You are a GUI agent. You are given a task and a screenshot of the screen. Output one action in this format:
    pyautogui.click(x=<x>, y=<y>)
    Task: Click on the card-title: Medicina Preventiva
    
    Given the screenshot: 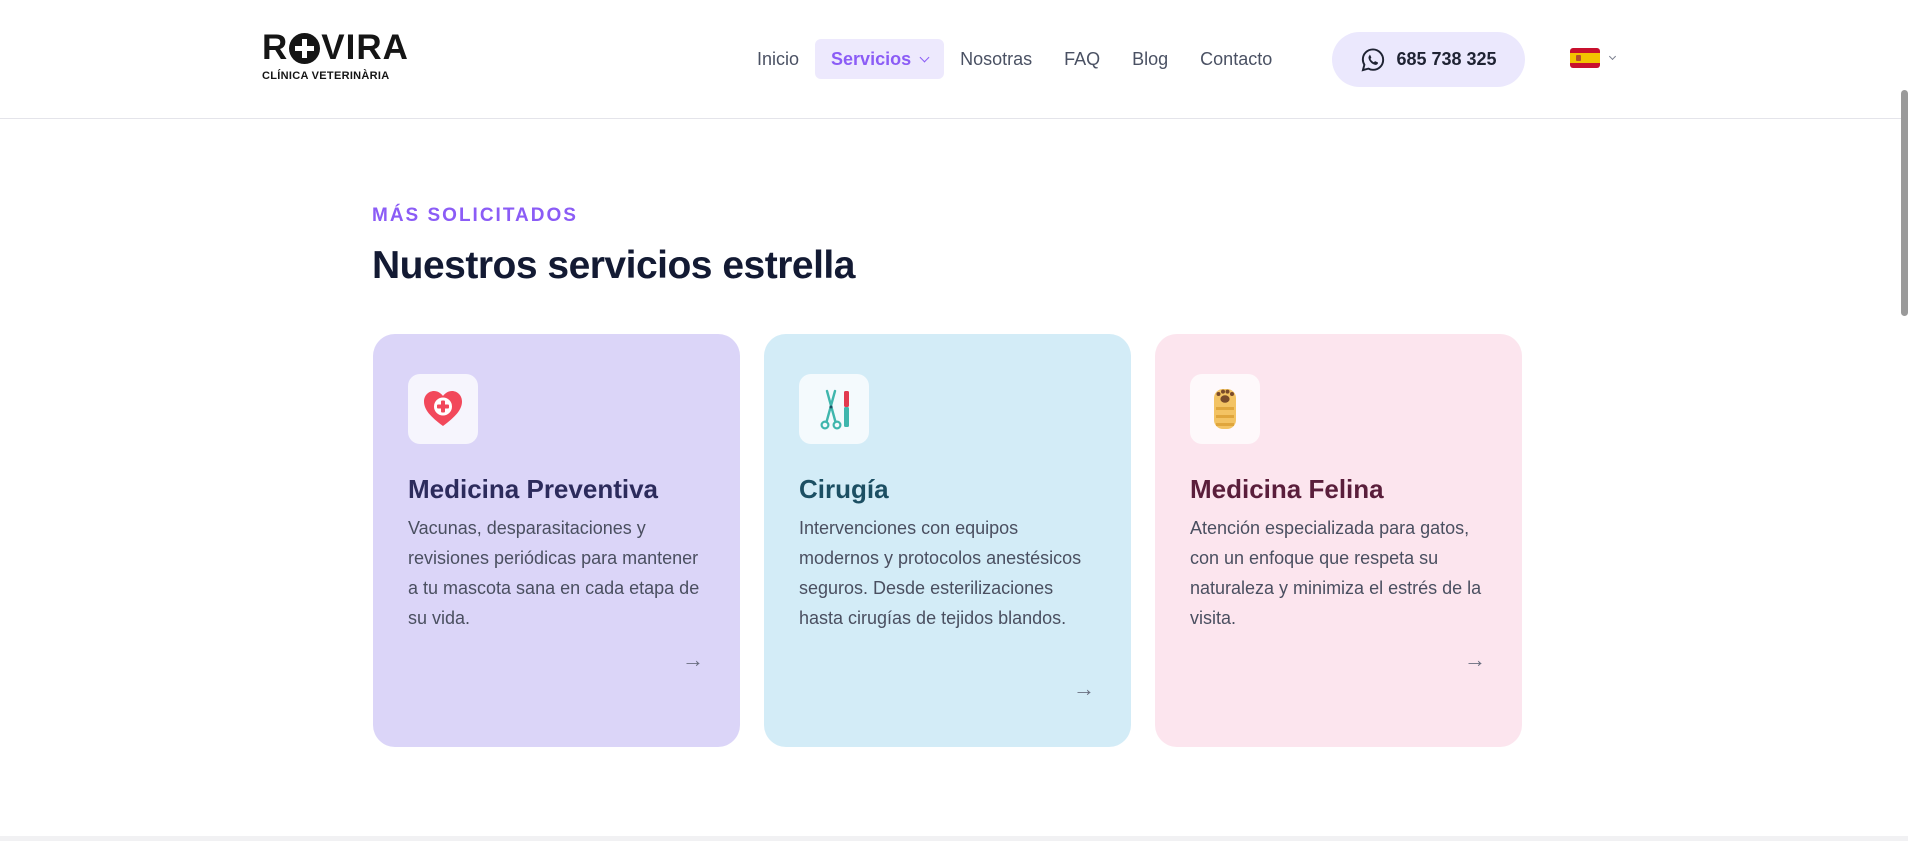 What is the action you would take?
    pyautogui.click(x=533, y=489)
    